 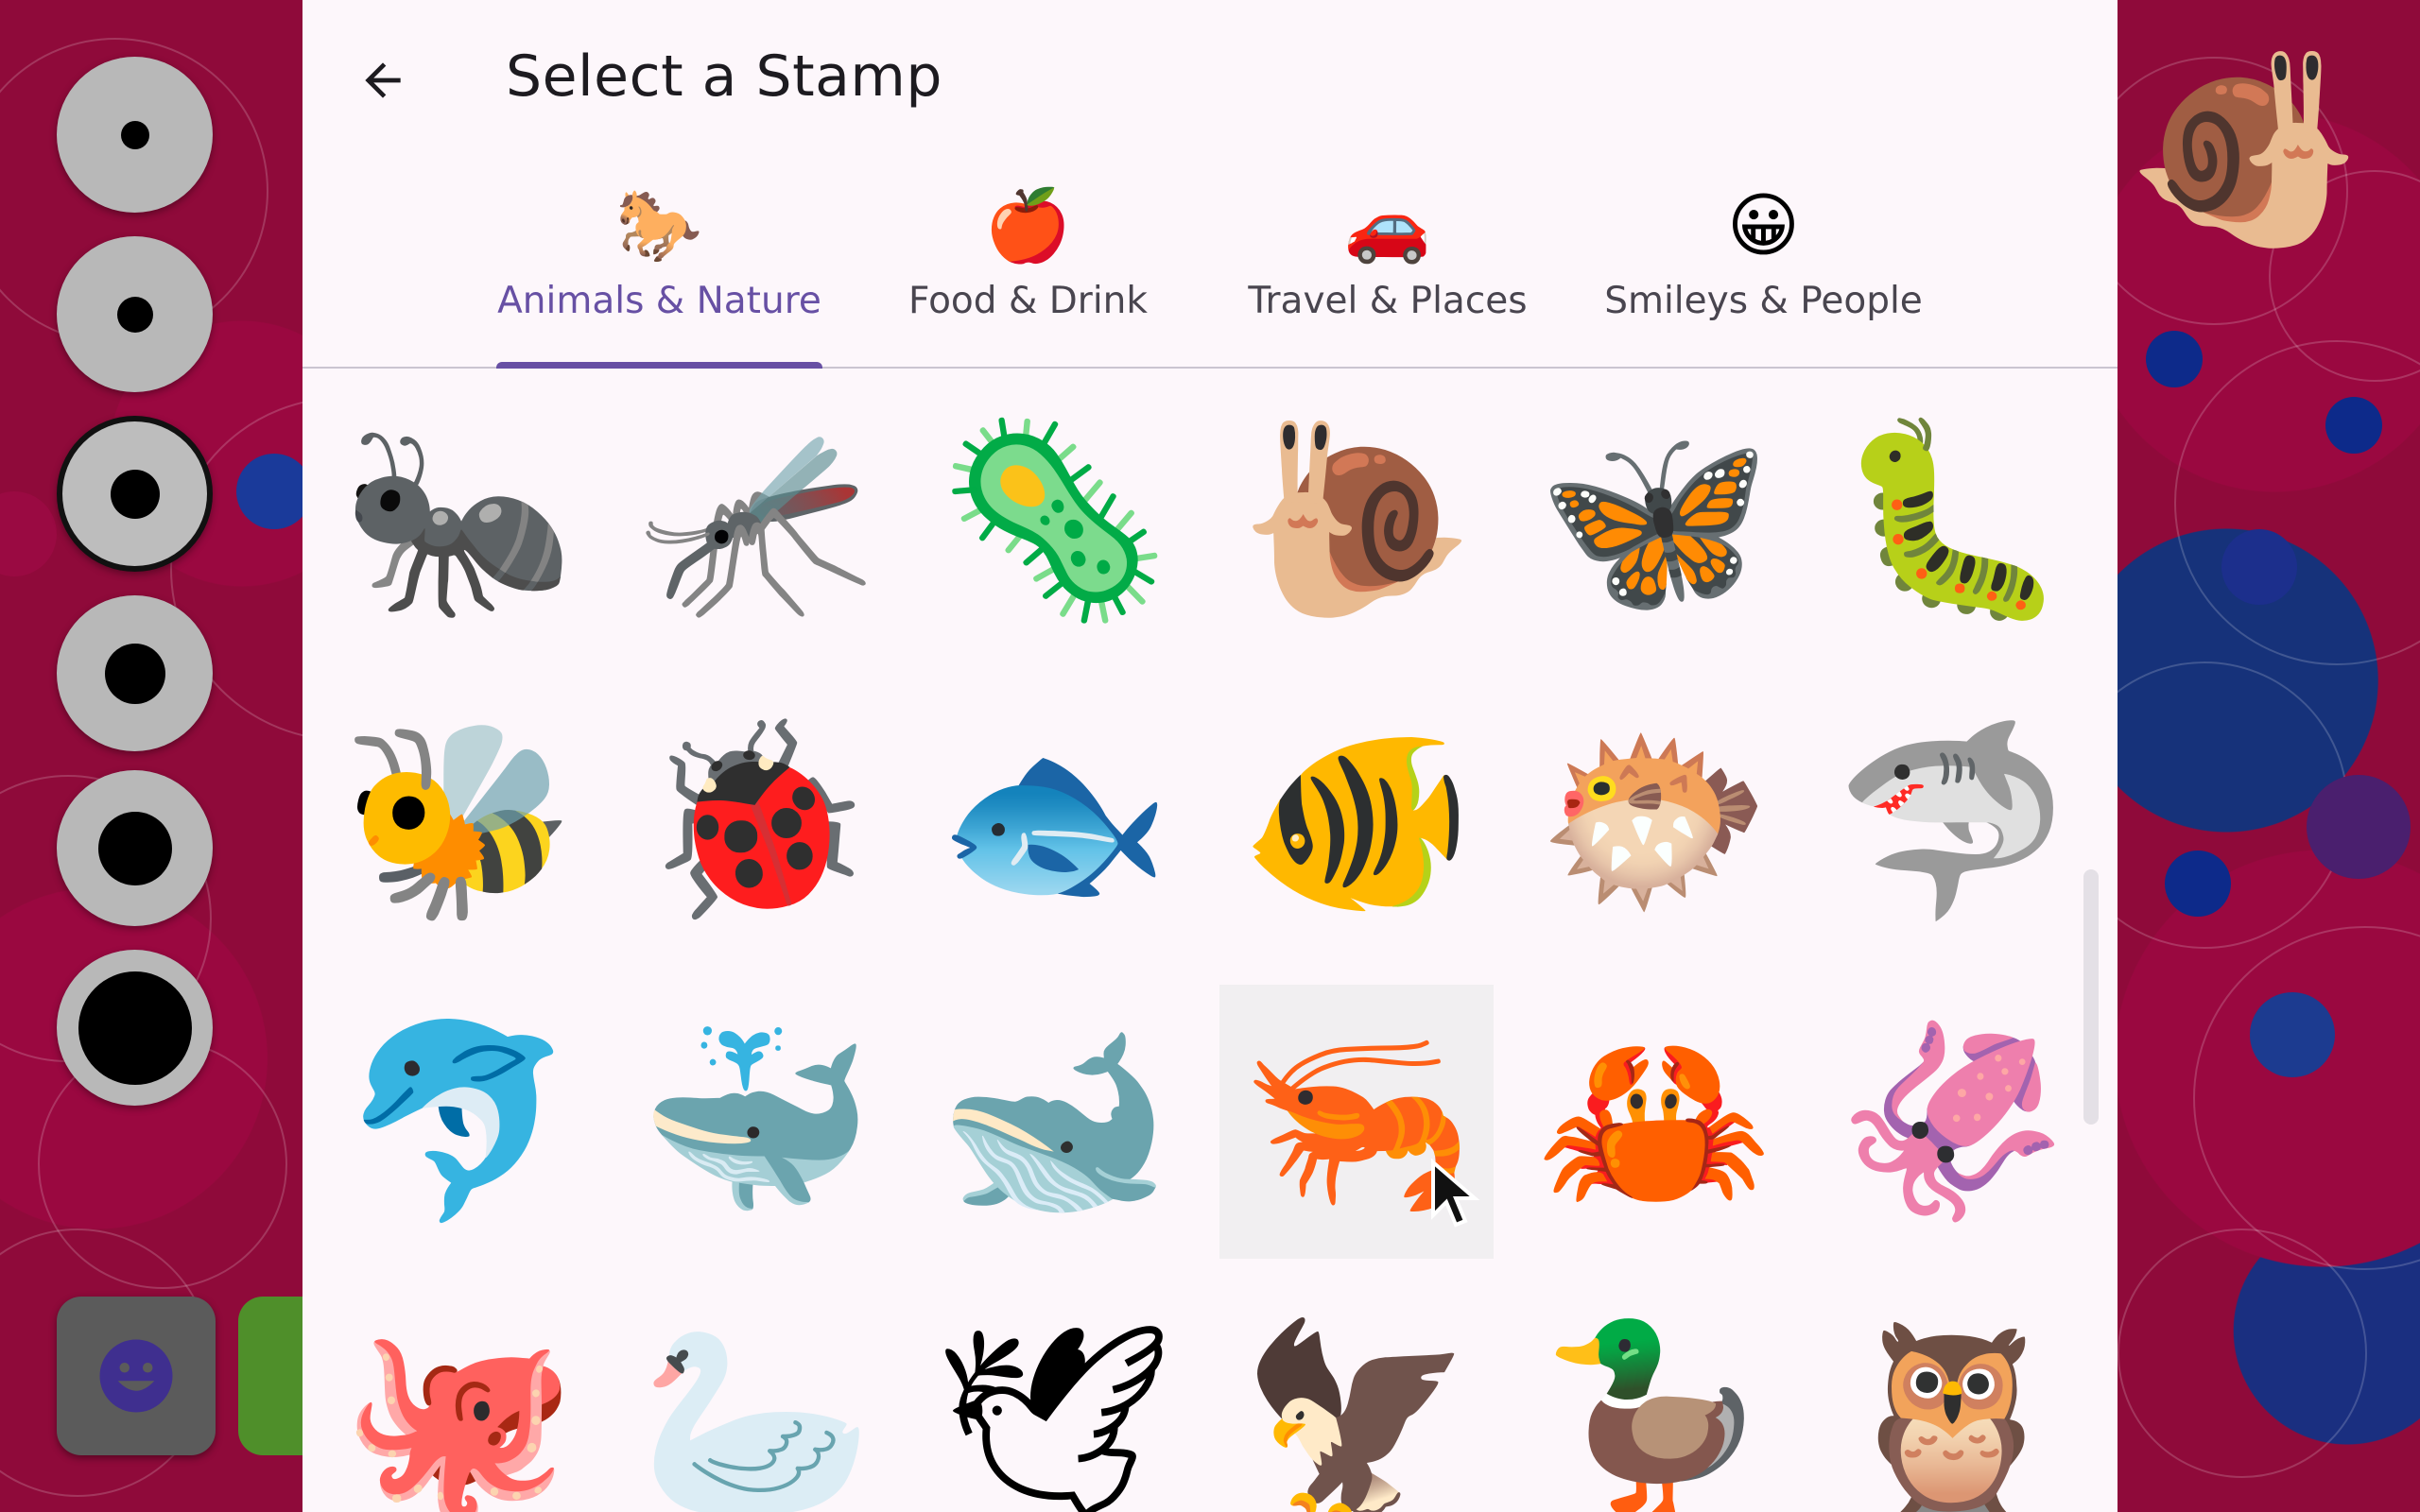 I want to click on stamp-dolphin: 🐬, so click(x=458, y=1122).